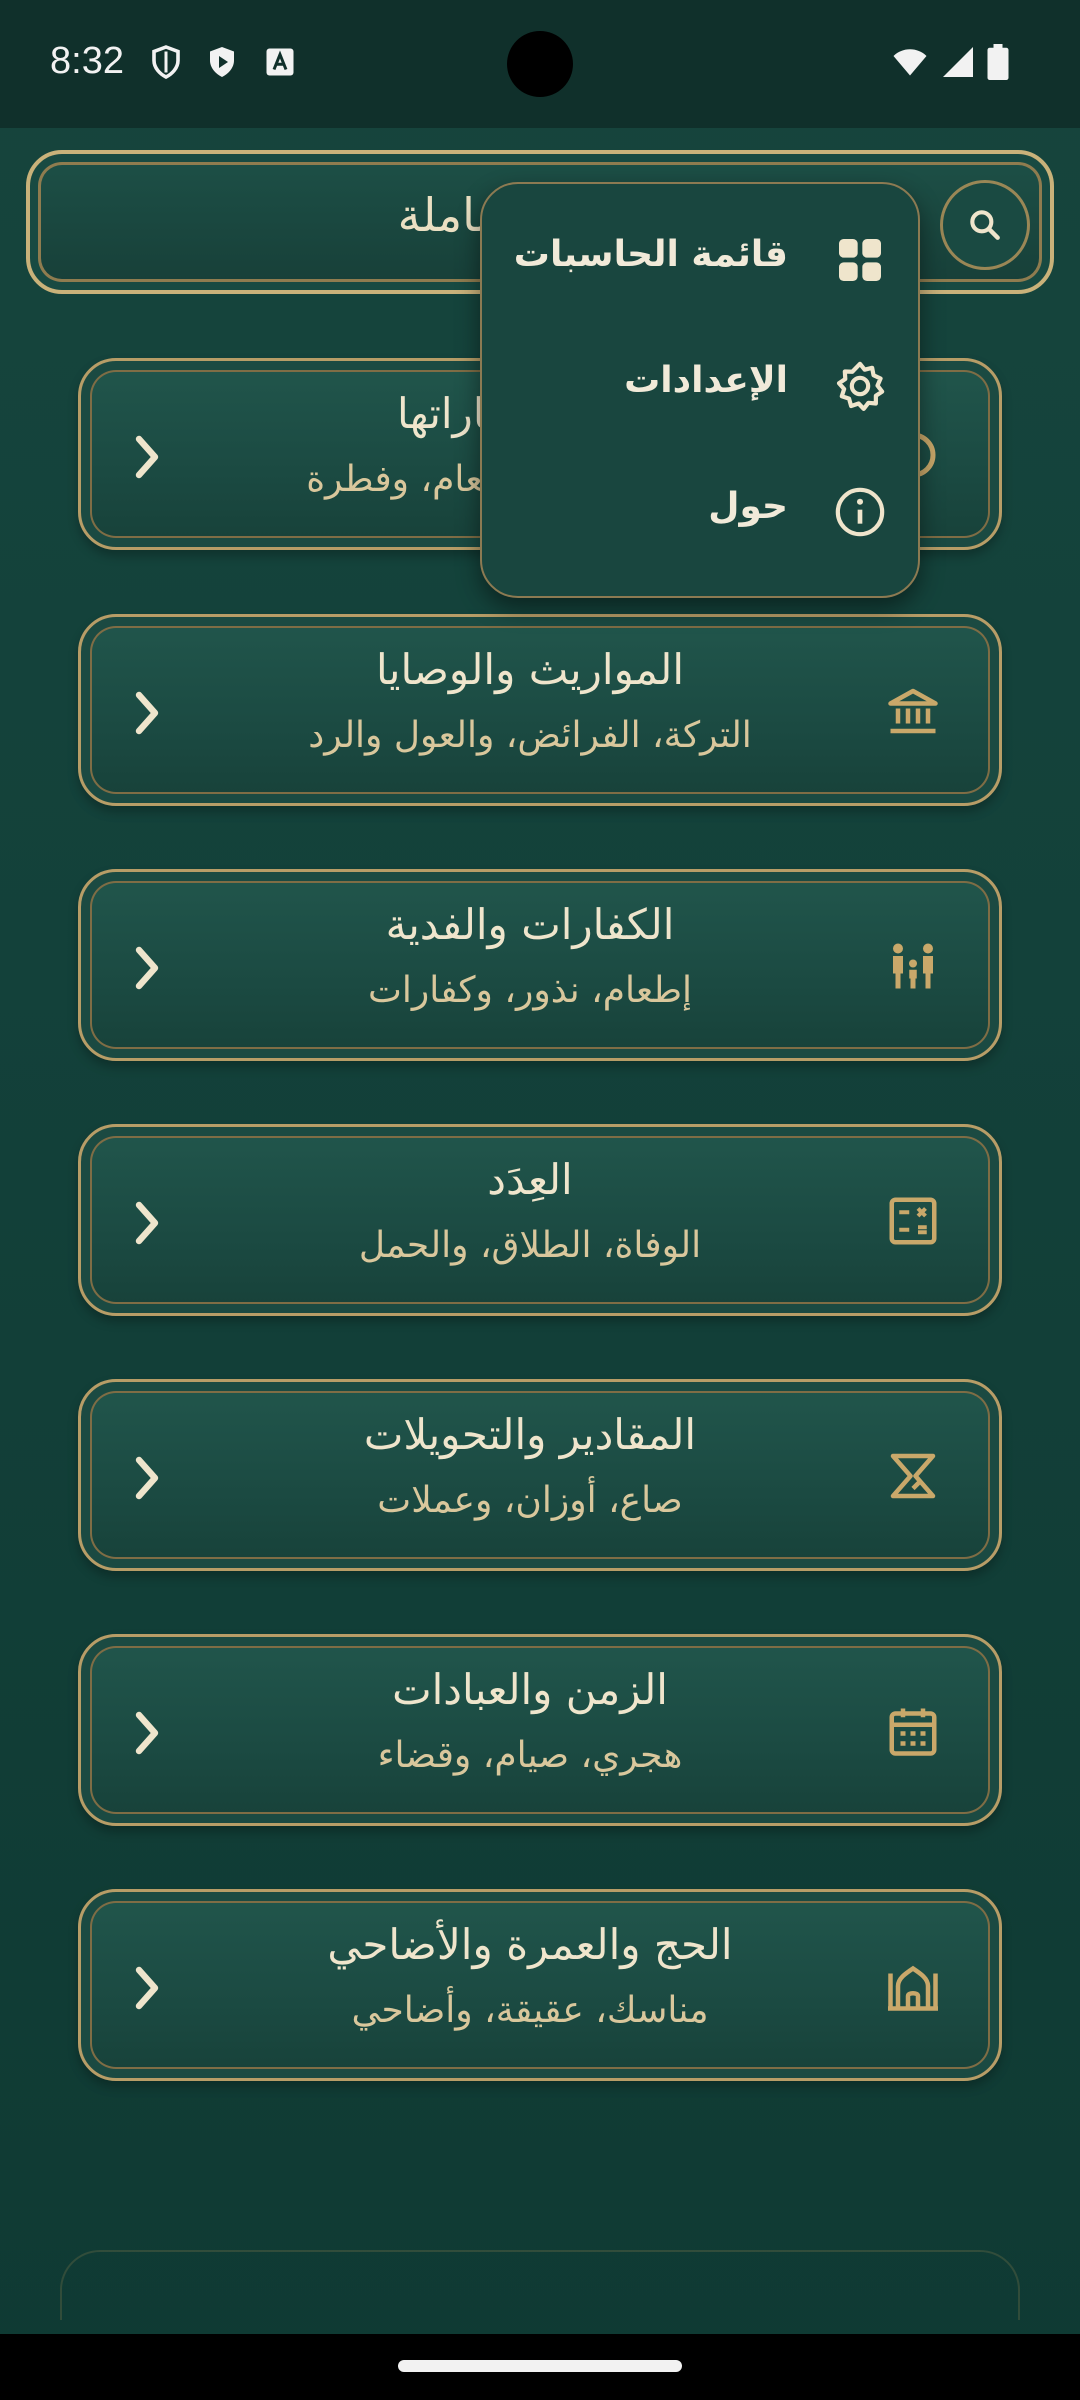 The height and width of the screenshot is (2400, 1080). What do you see at coordinates (913, 1476) in the screenshot?
I see `scale-icon` at bounding box center [913, 1476].